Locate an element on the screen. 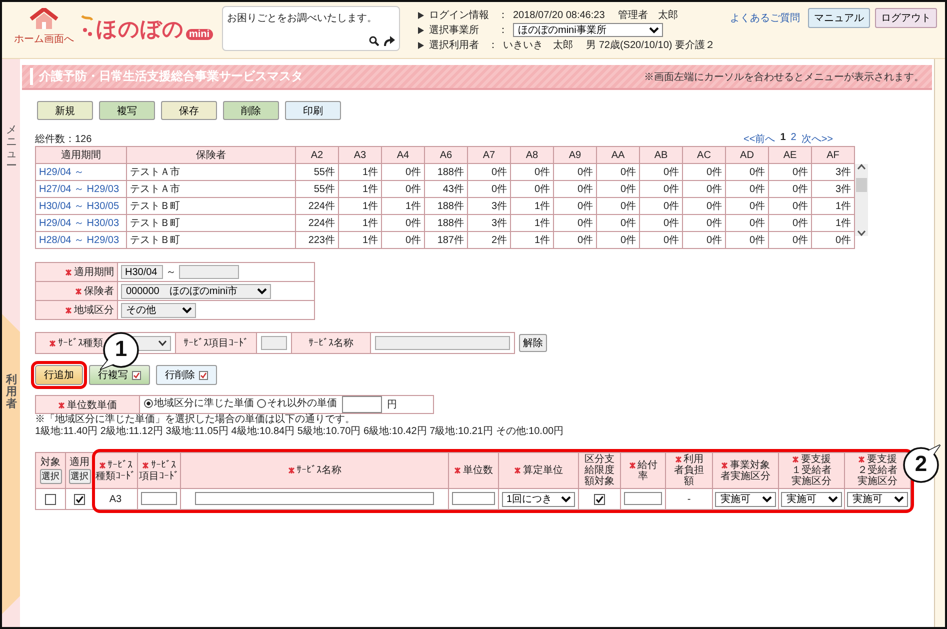 This screenshot has height=629, width=947. toolbar-button: 印刷 is located at coordinates (313, 110).